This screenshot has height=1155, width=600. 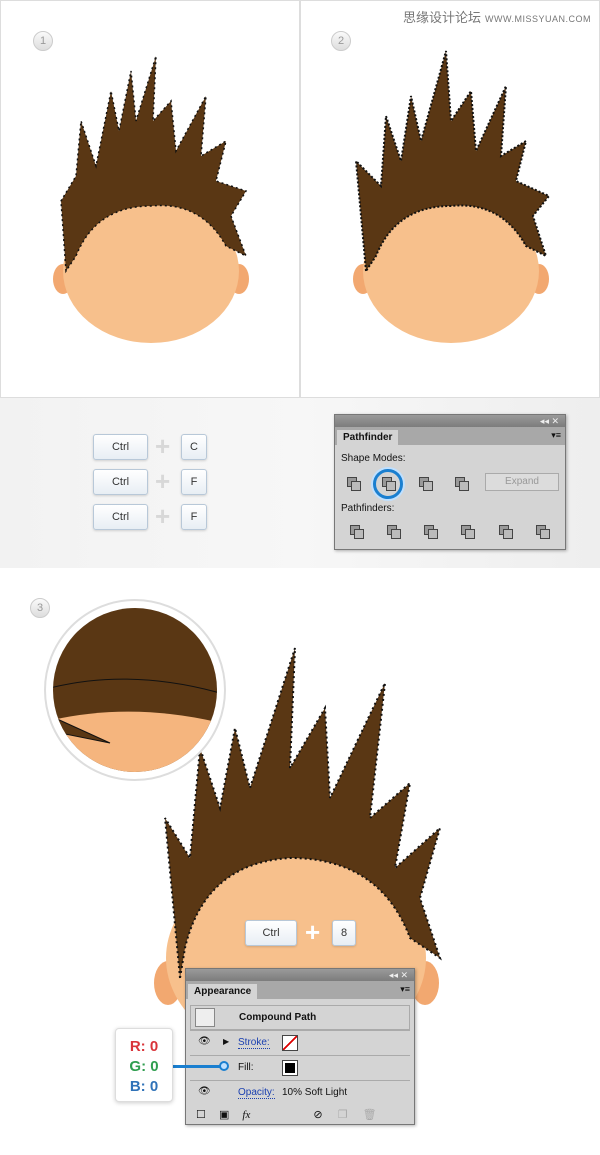 What do you see at coordinates (198, 1066) in the screenshot?
I see `connector-line` at bounding box center [198, 1066].